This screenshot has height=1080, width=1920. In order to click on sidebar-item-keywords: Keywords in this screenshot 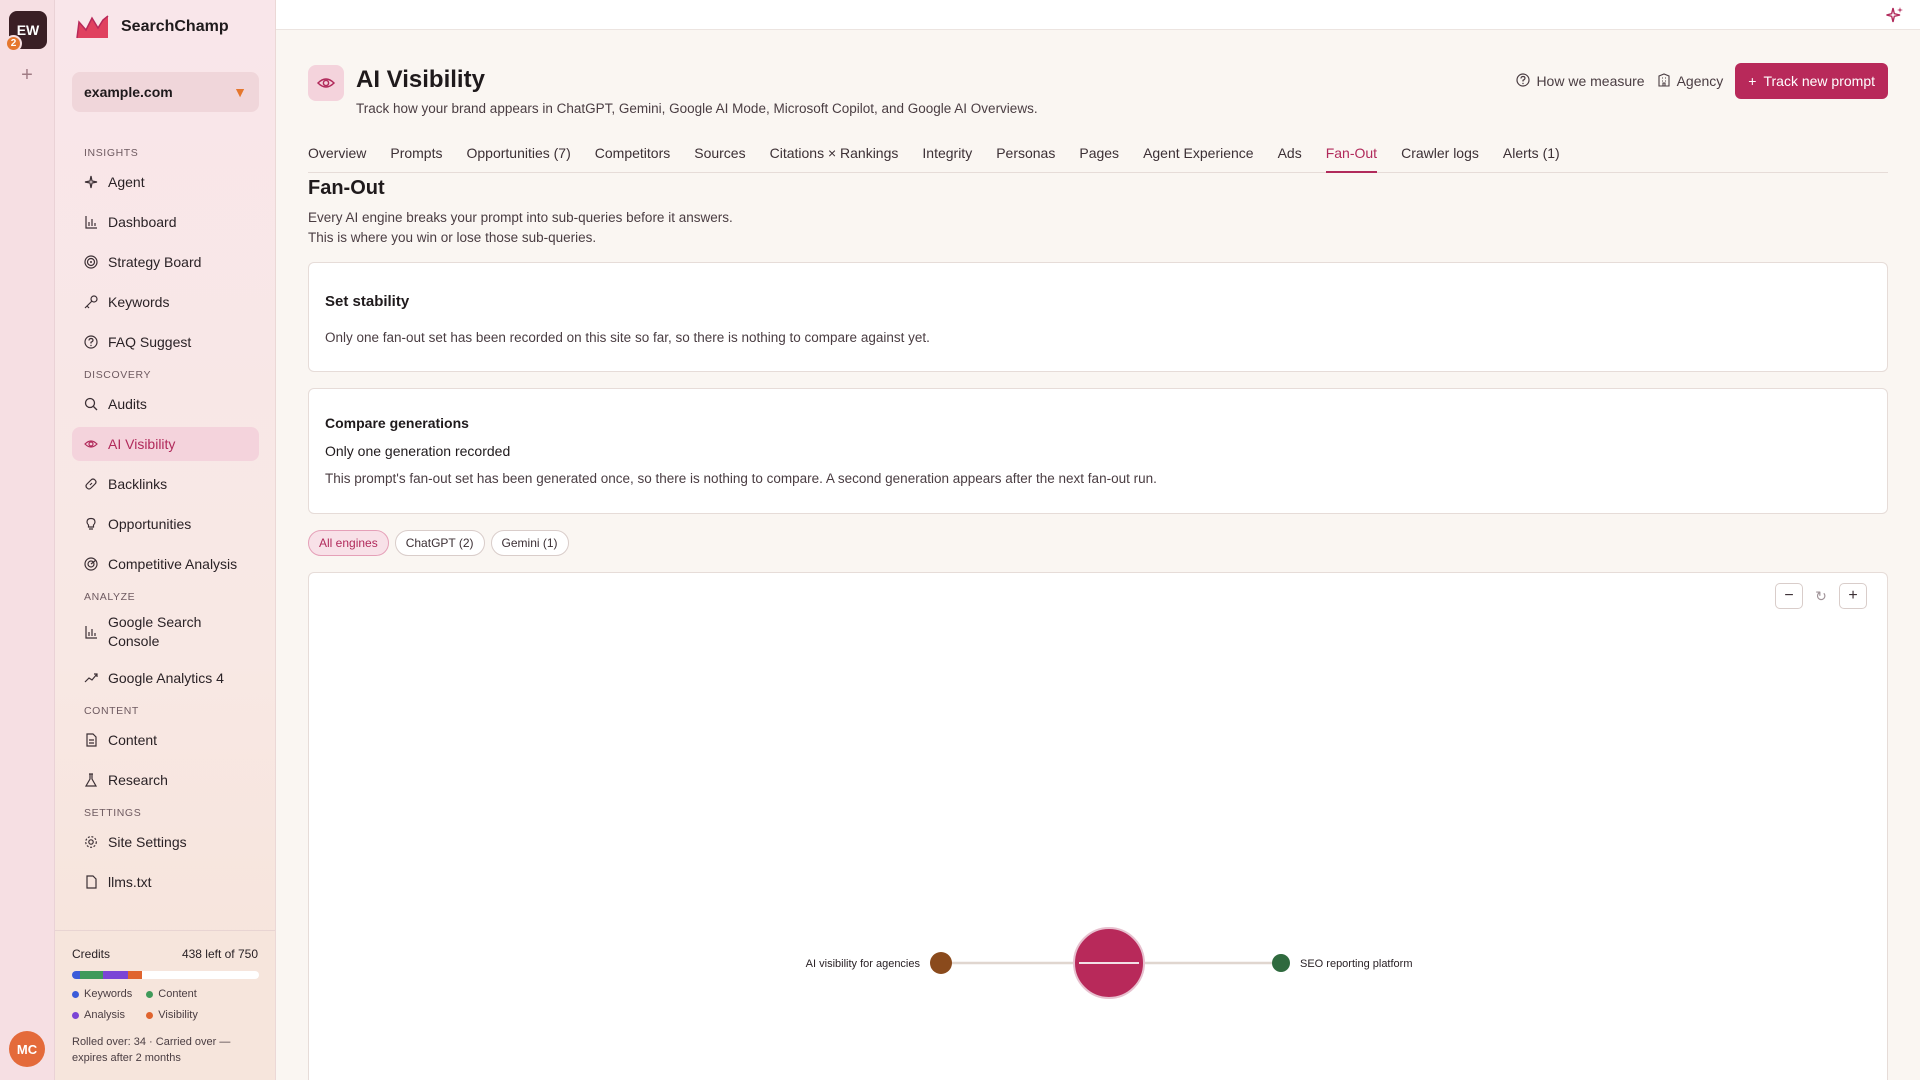, I will do `click(165, 302)`.